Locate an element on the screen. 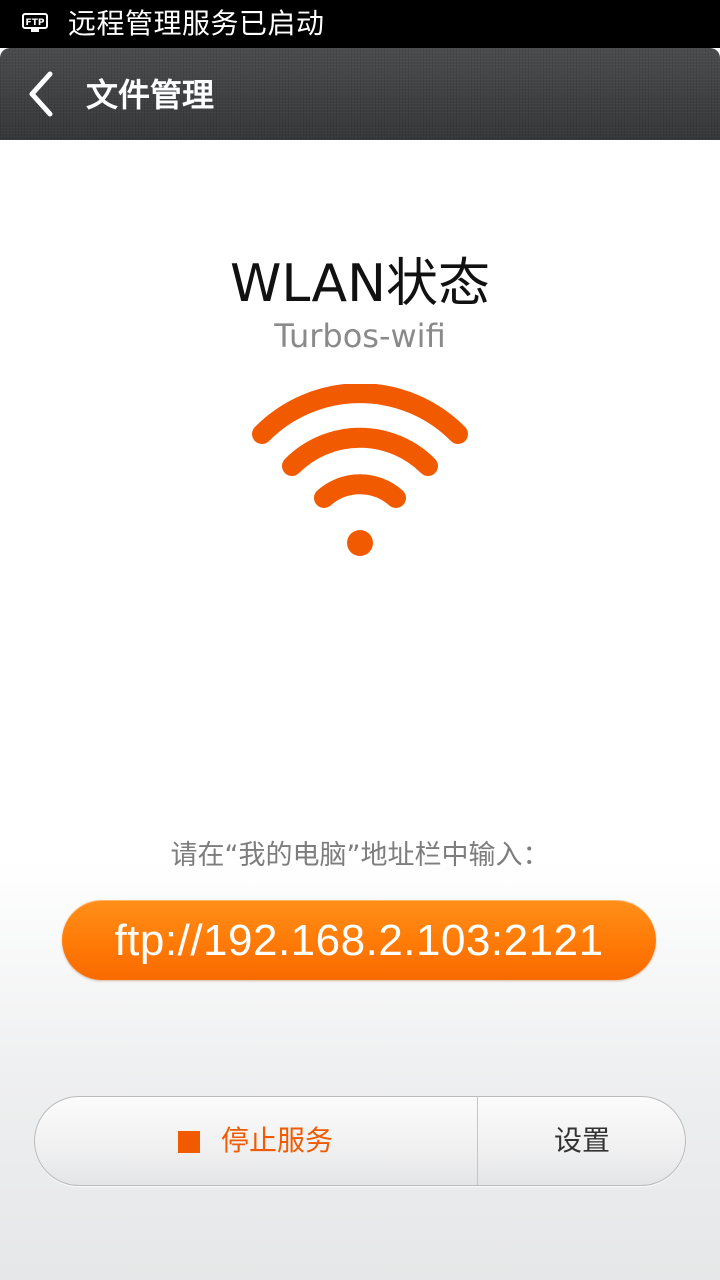  action-button-group: 停止服务 设置 is located at coordinates (360, 1141).